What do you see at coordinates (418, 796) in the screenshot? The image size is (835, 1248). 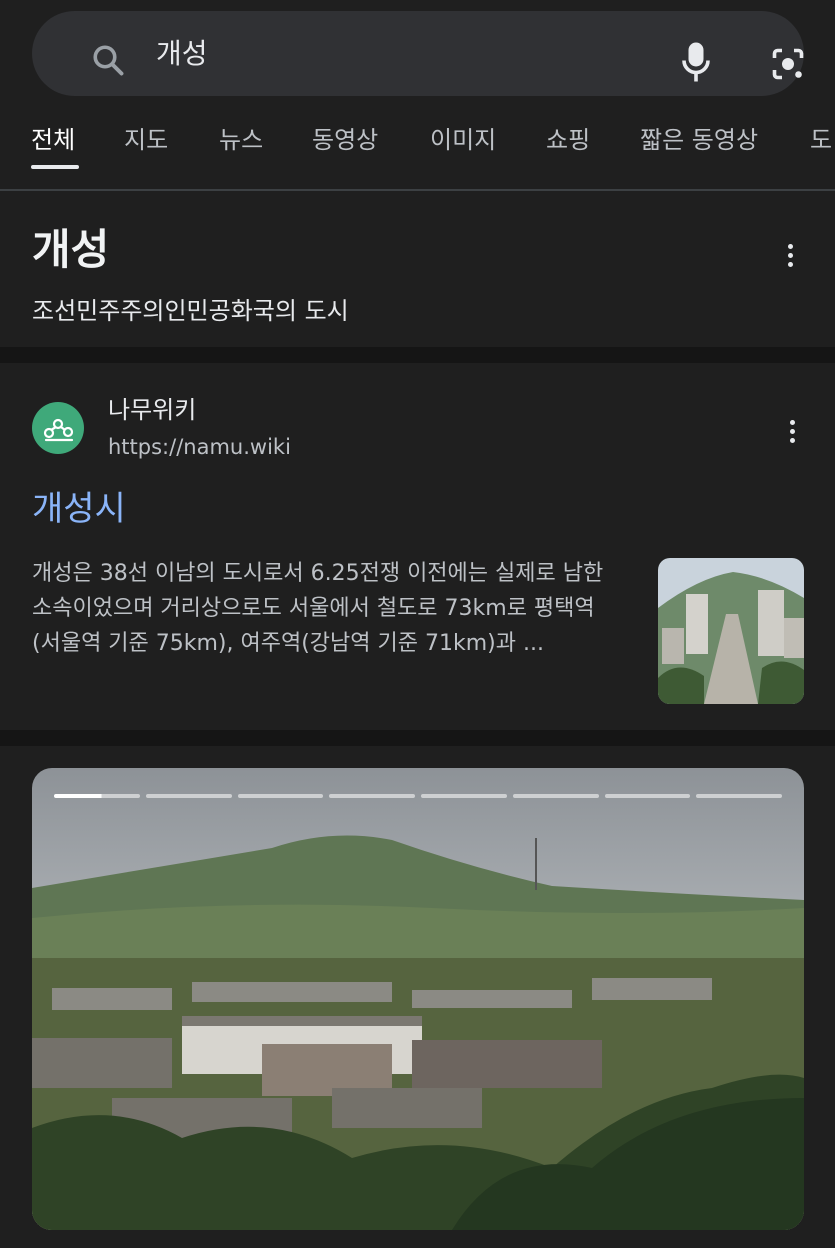 I see `story-progress-bar` at bounding box center [418, 796].